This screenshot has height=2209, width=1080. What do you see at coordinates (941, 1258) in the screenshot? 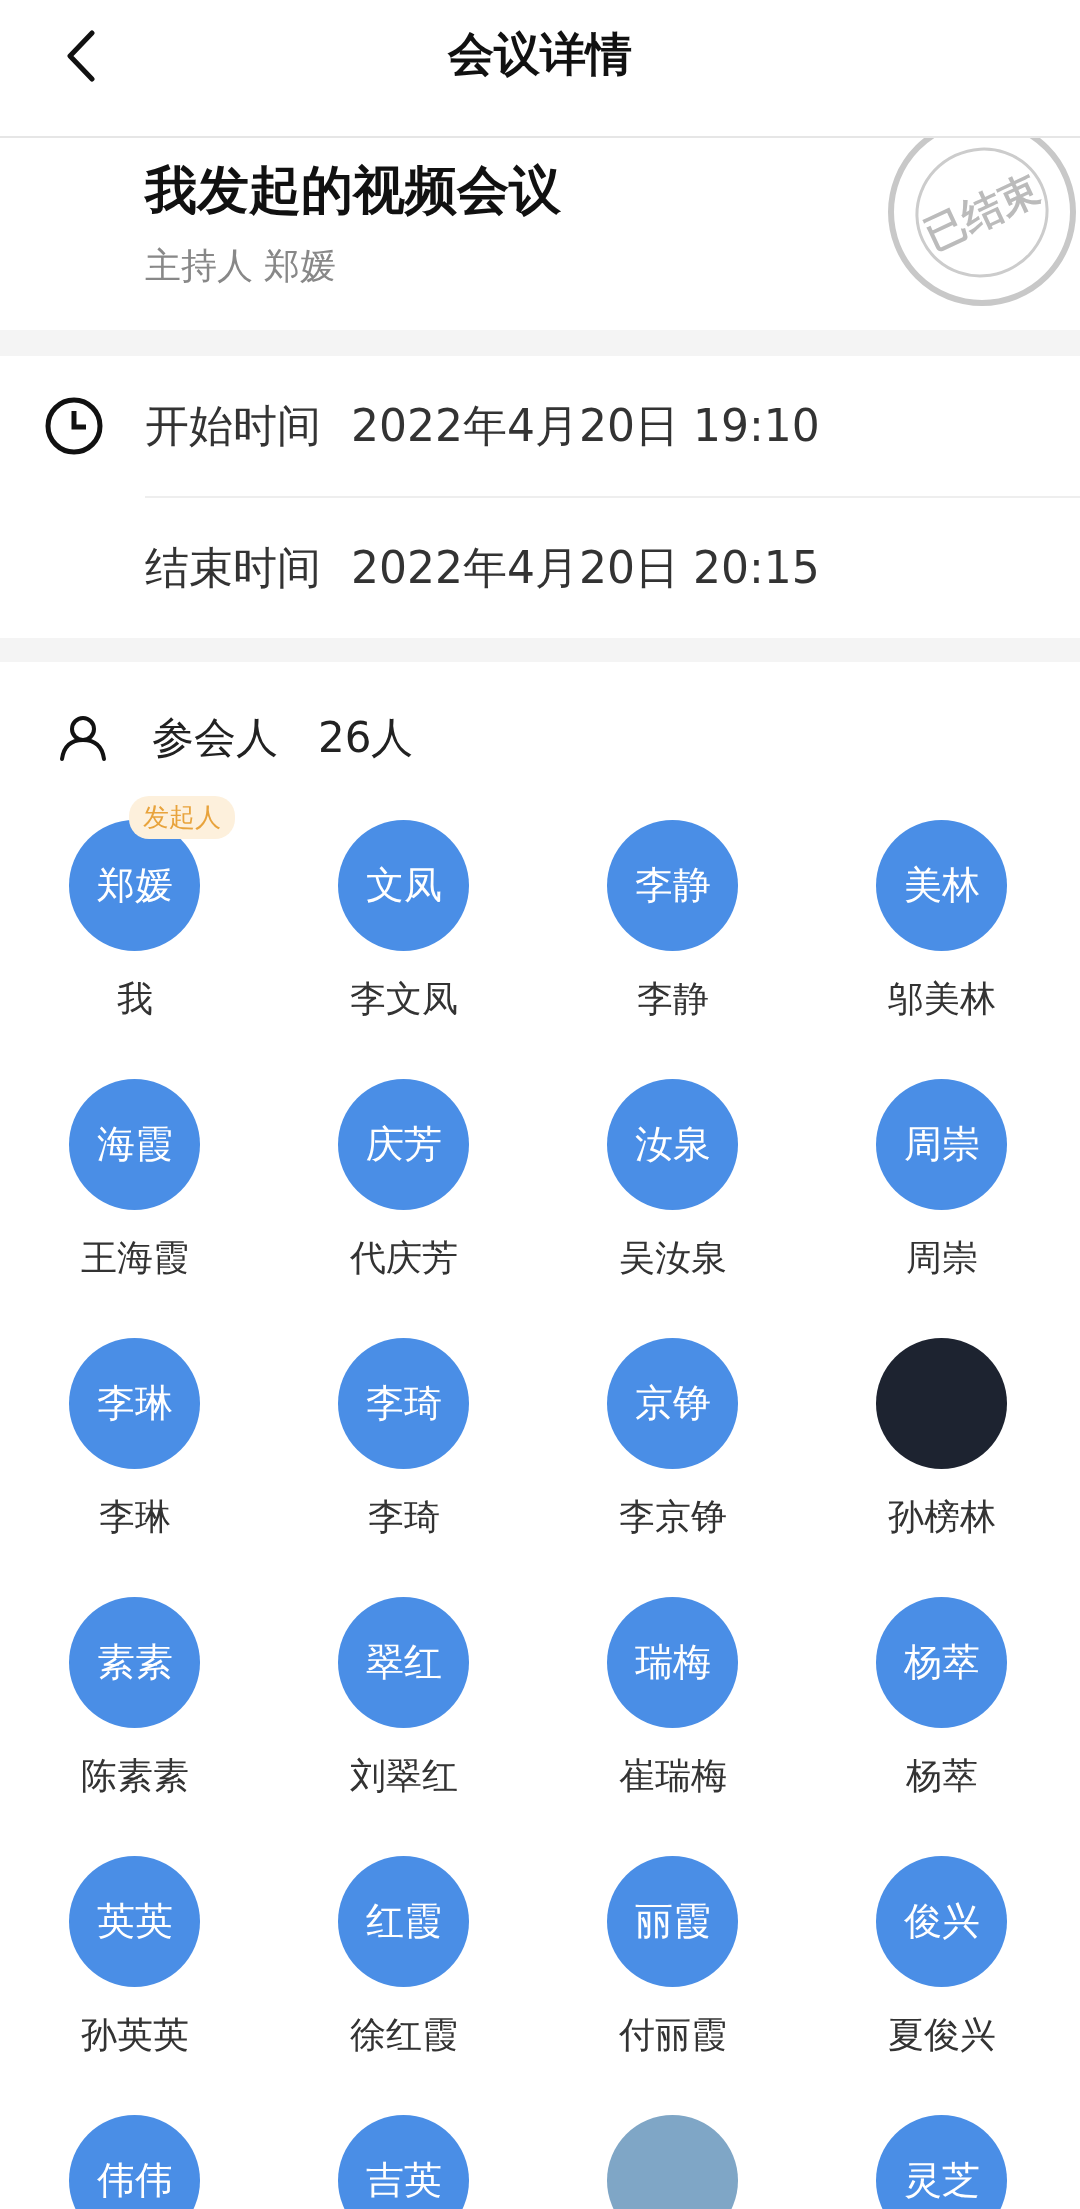
I see `participant-name: 周崇` at bounding box center [941, 1258].